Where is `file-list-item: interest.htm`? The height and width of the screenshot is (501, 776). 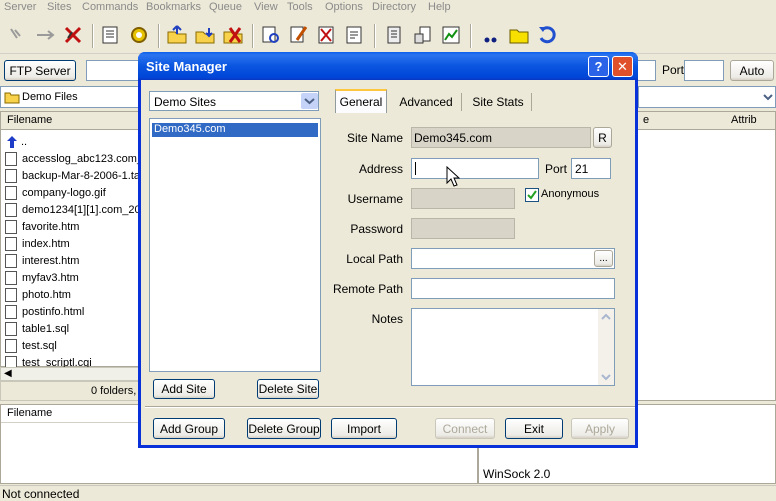
file-list-item: interest.htm is located at coordinates (42, 260).